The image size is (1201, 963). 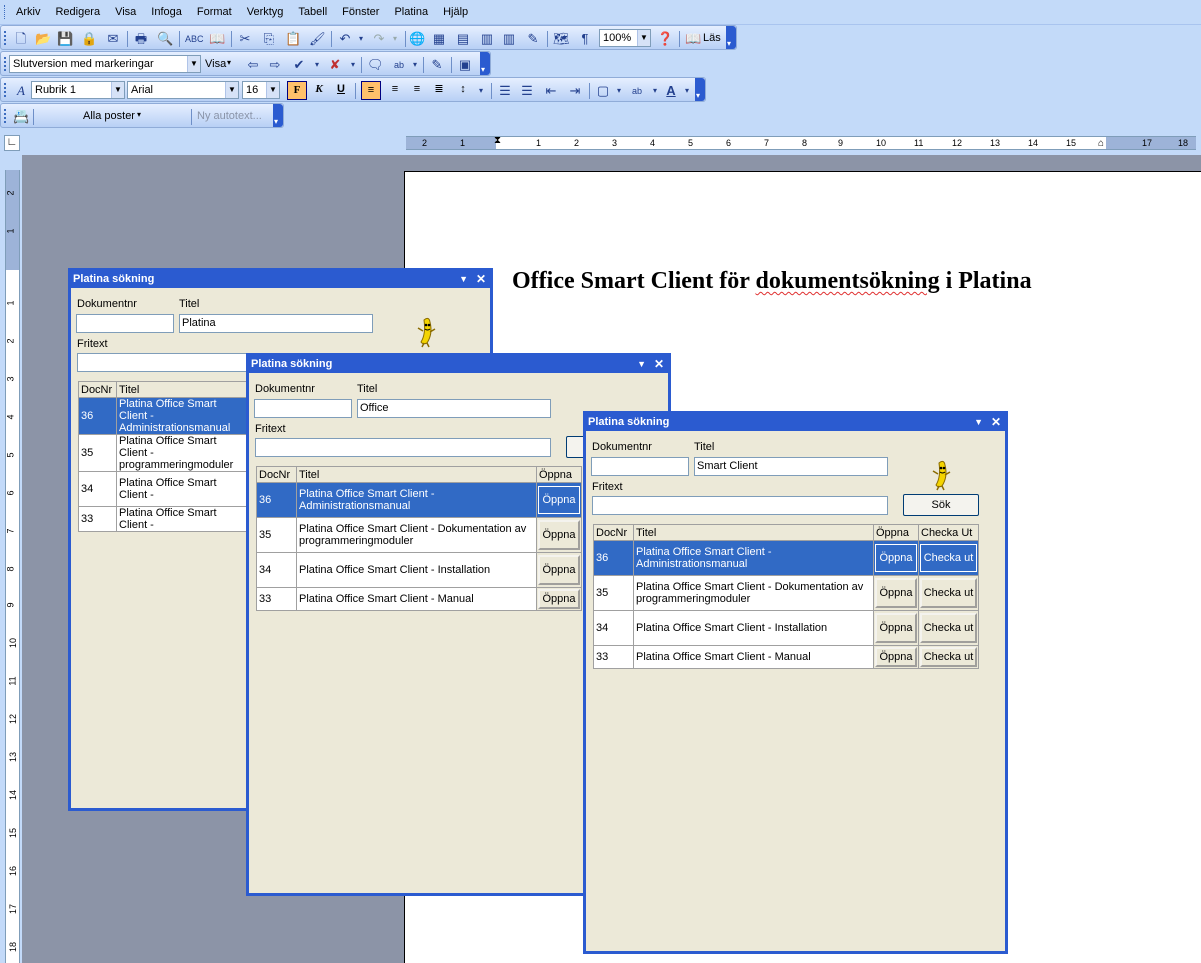 I want to click on tab-selector-icon: ∟, so click(x=12, y=143).